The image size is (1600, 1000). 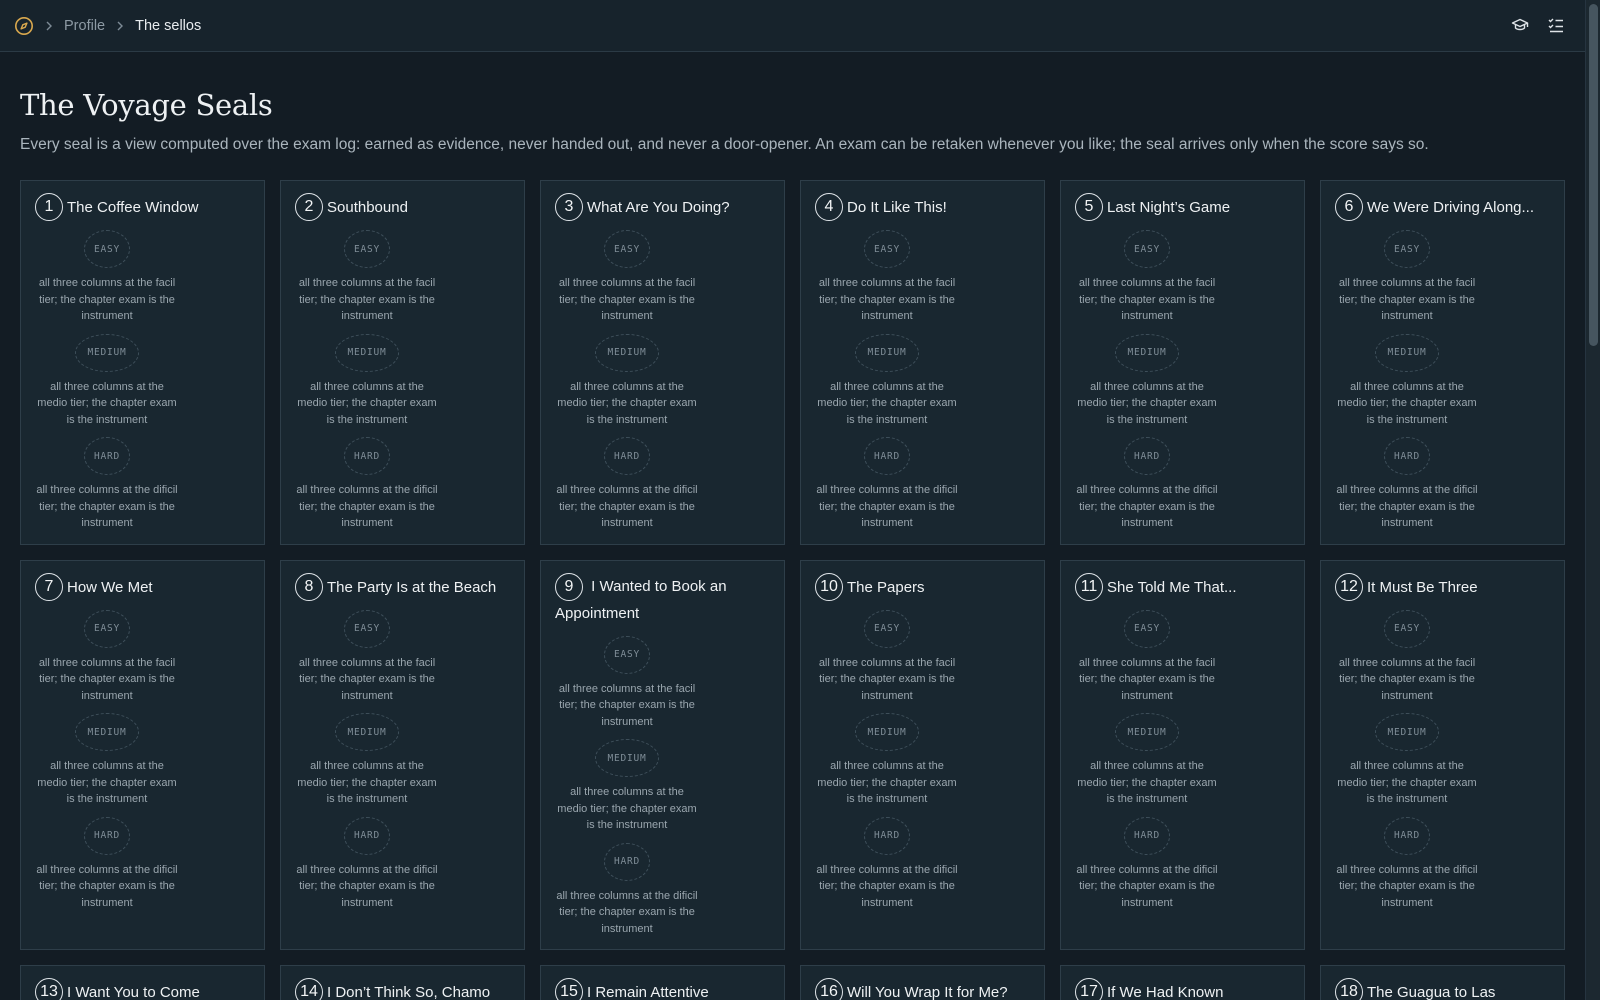 I want to click on graduation-cap-icon, so click(x=1520, y=25).